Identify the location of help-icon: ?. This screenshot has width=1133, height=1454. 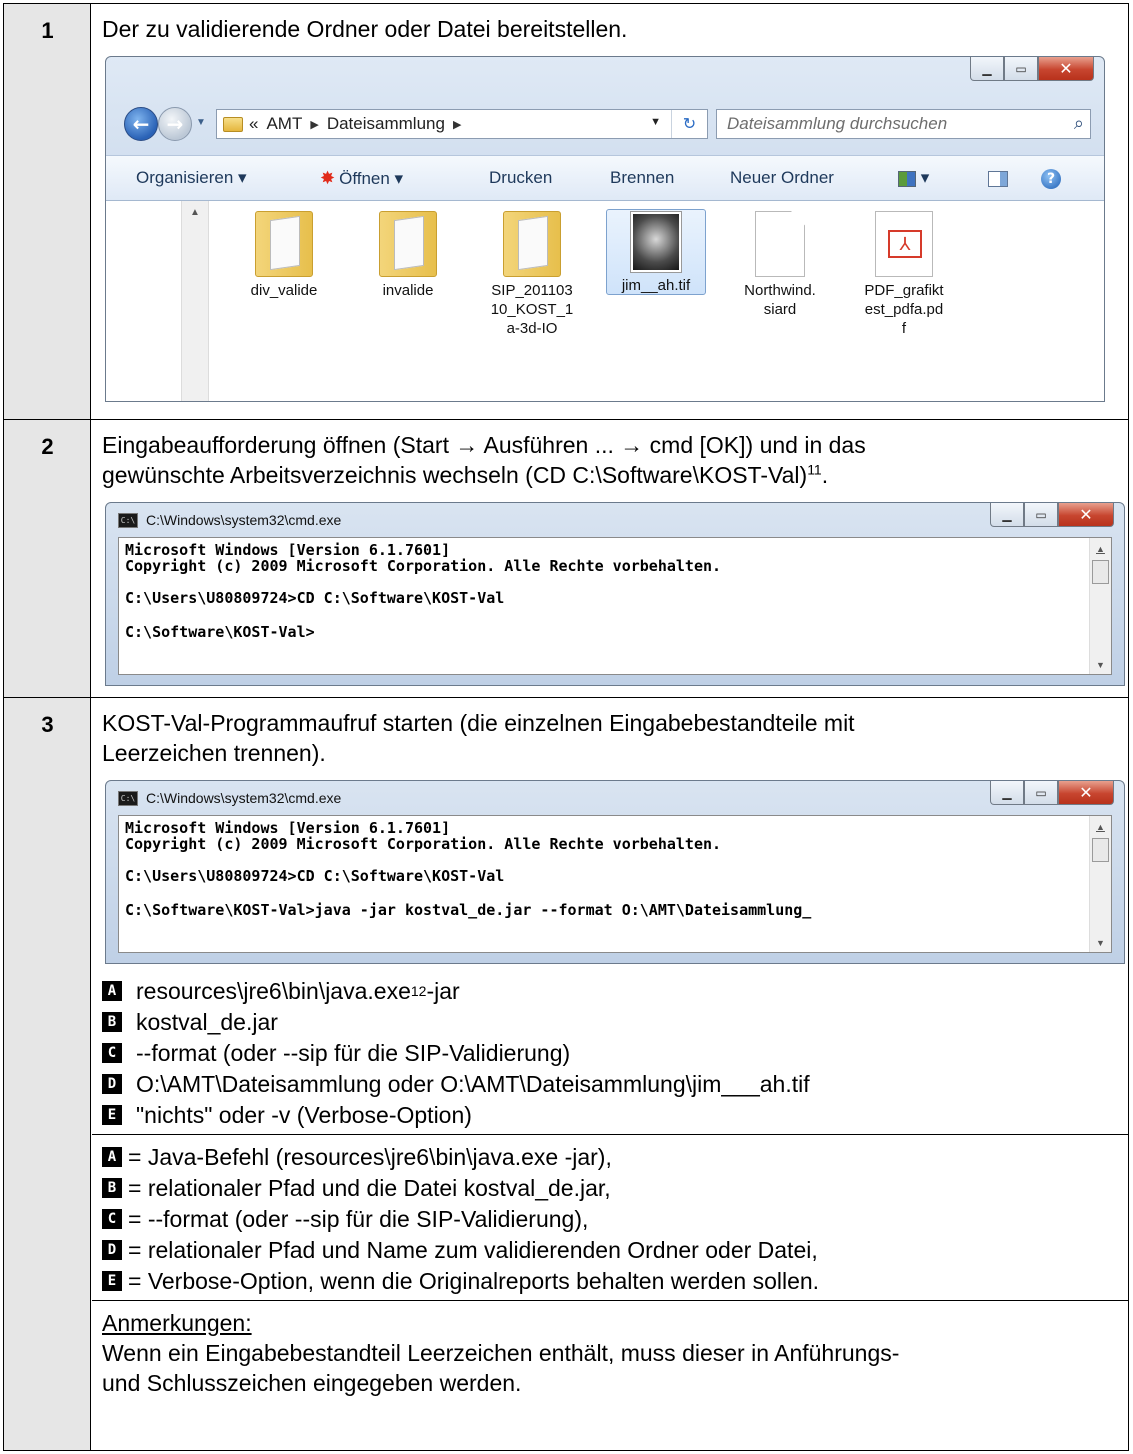
(1051, 179).